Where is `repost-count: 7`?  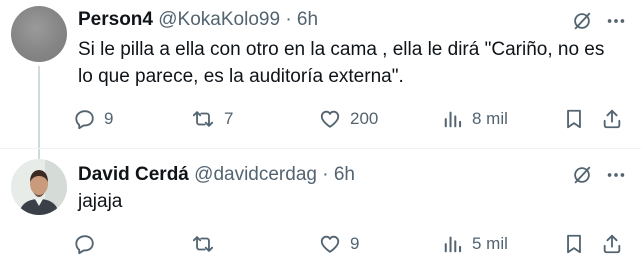
repost-count: 7 is located at coordinates (229, 118).